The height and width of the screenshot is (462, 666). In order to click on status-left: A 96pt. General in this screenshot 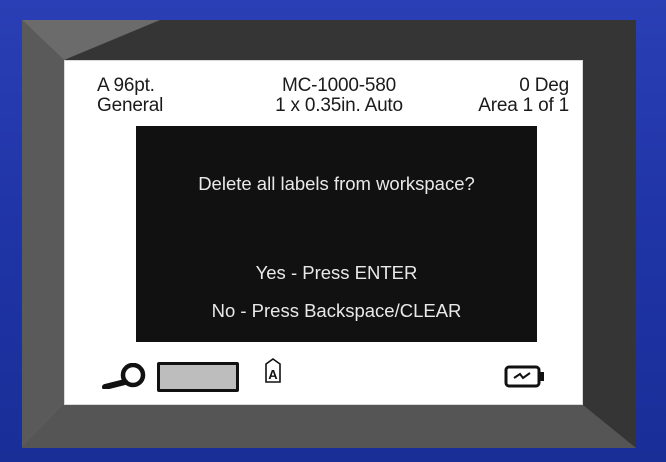, I will do `click(130, 98)`.